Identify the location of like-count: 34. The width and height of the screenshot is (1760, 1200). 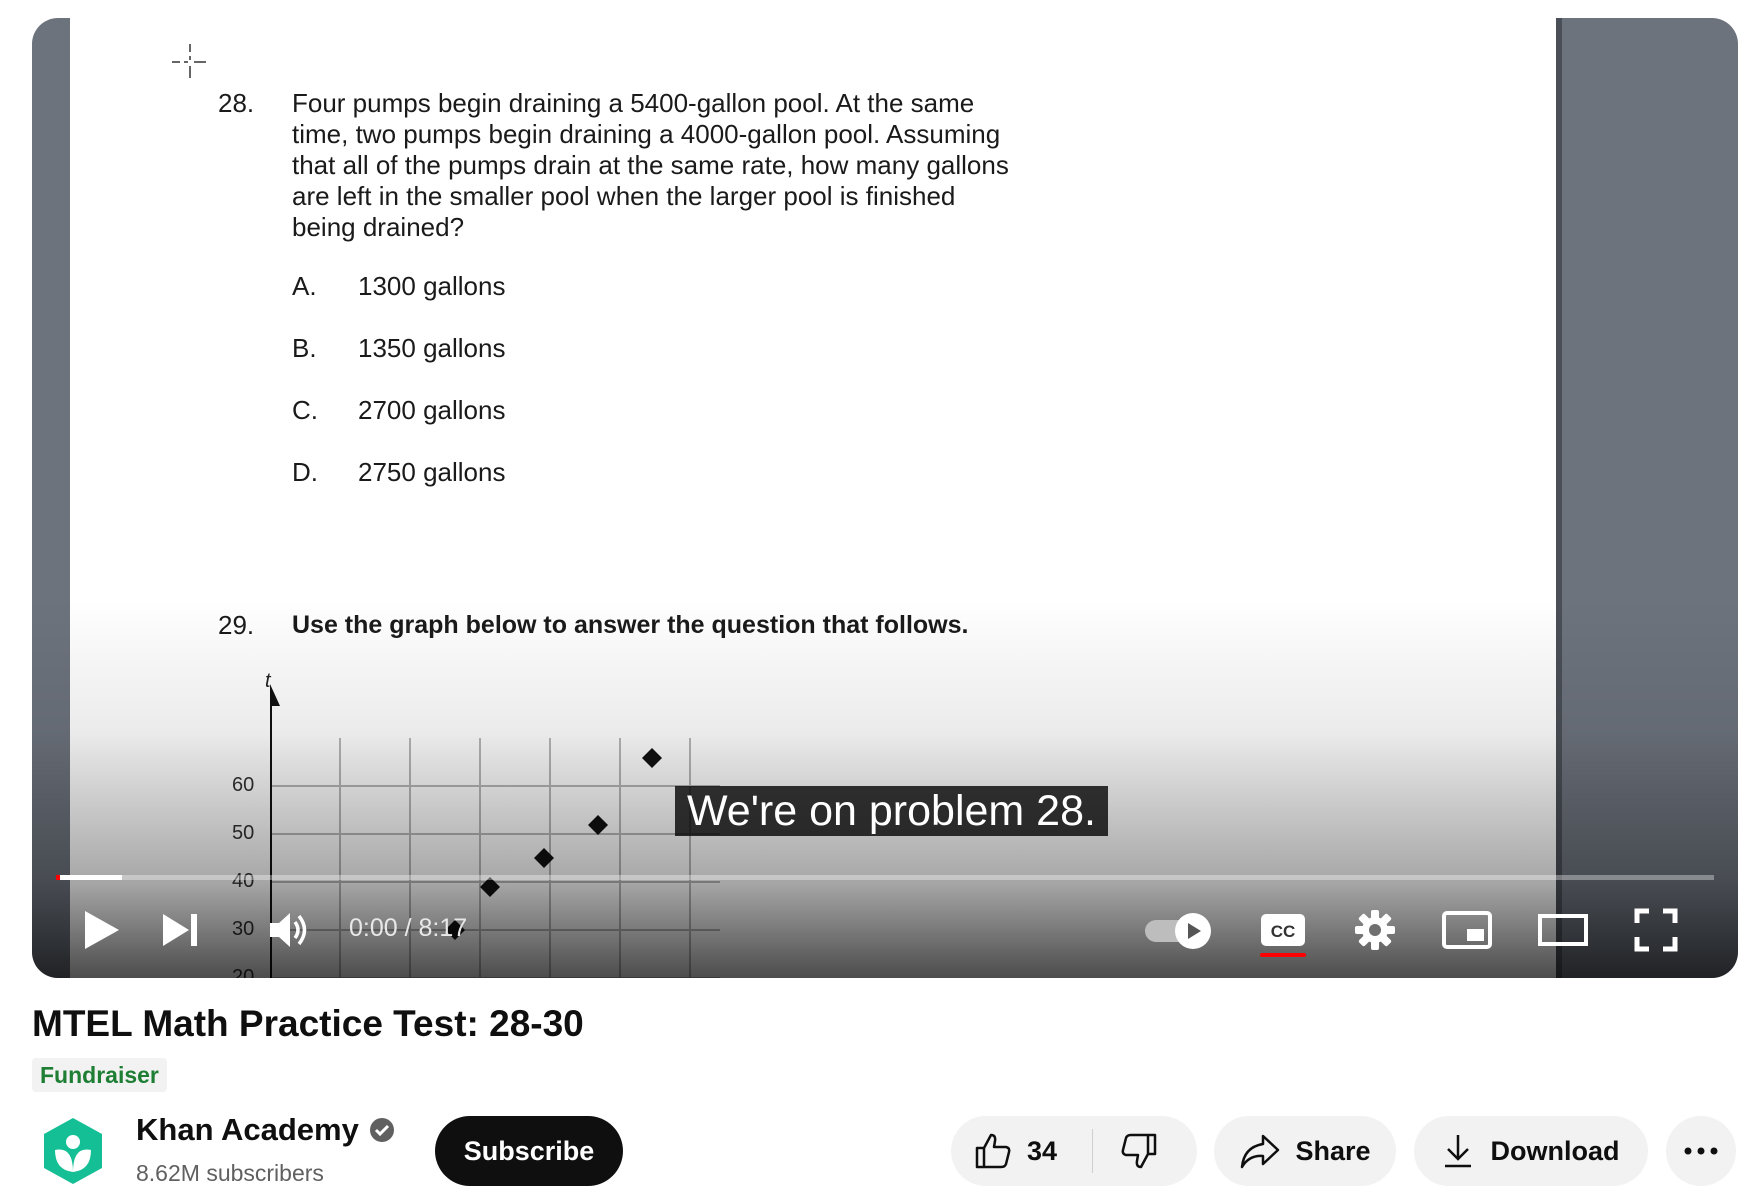
(1042, 1150).